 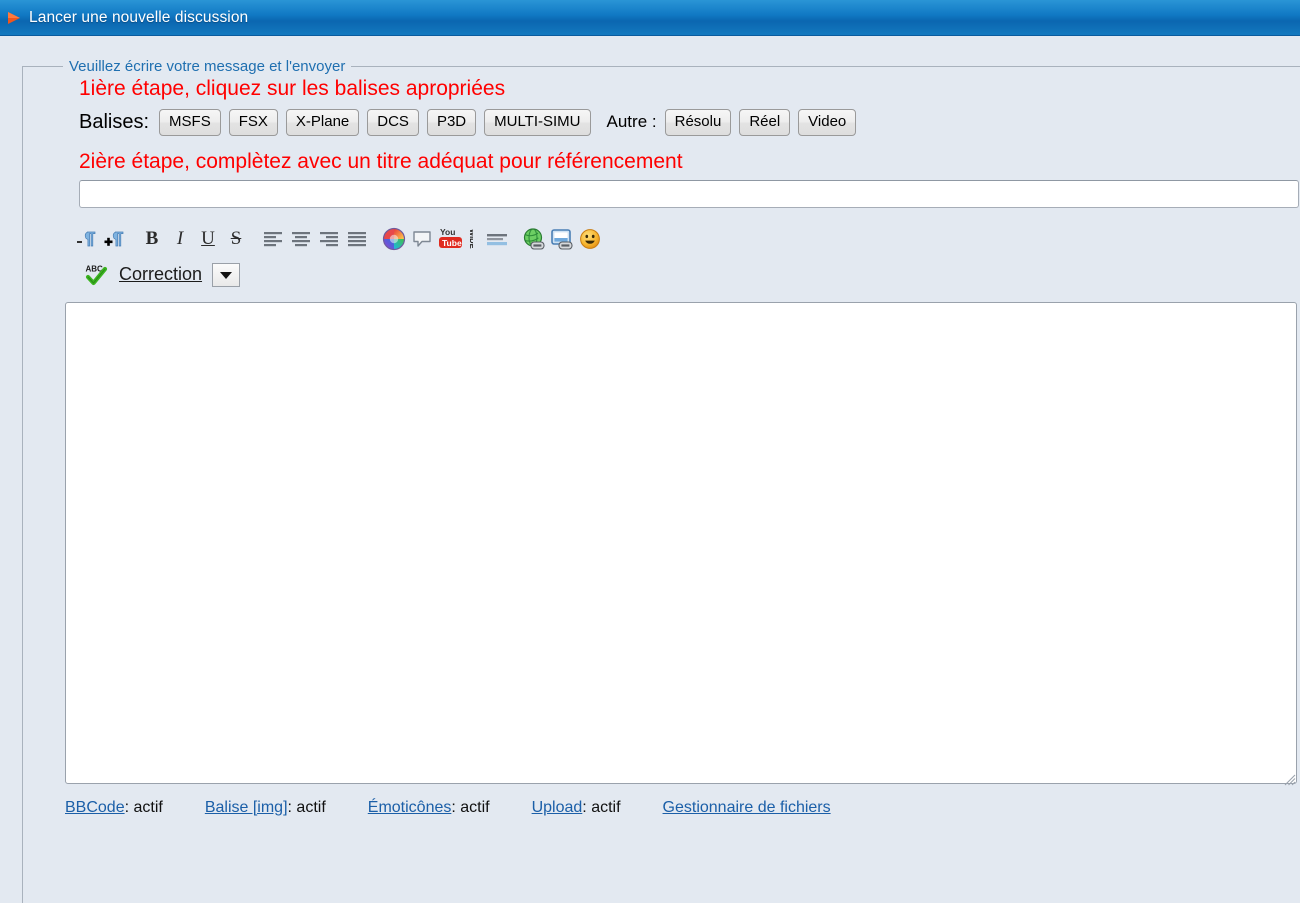 I want to click on smiley-icon, so click(x=590, y=239).